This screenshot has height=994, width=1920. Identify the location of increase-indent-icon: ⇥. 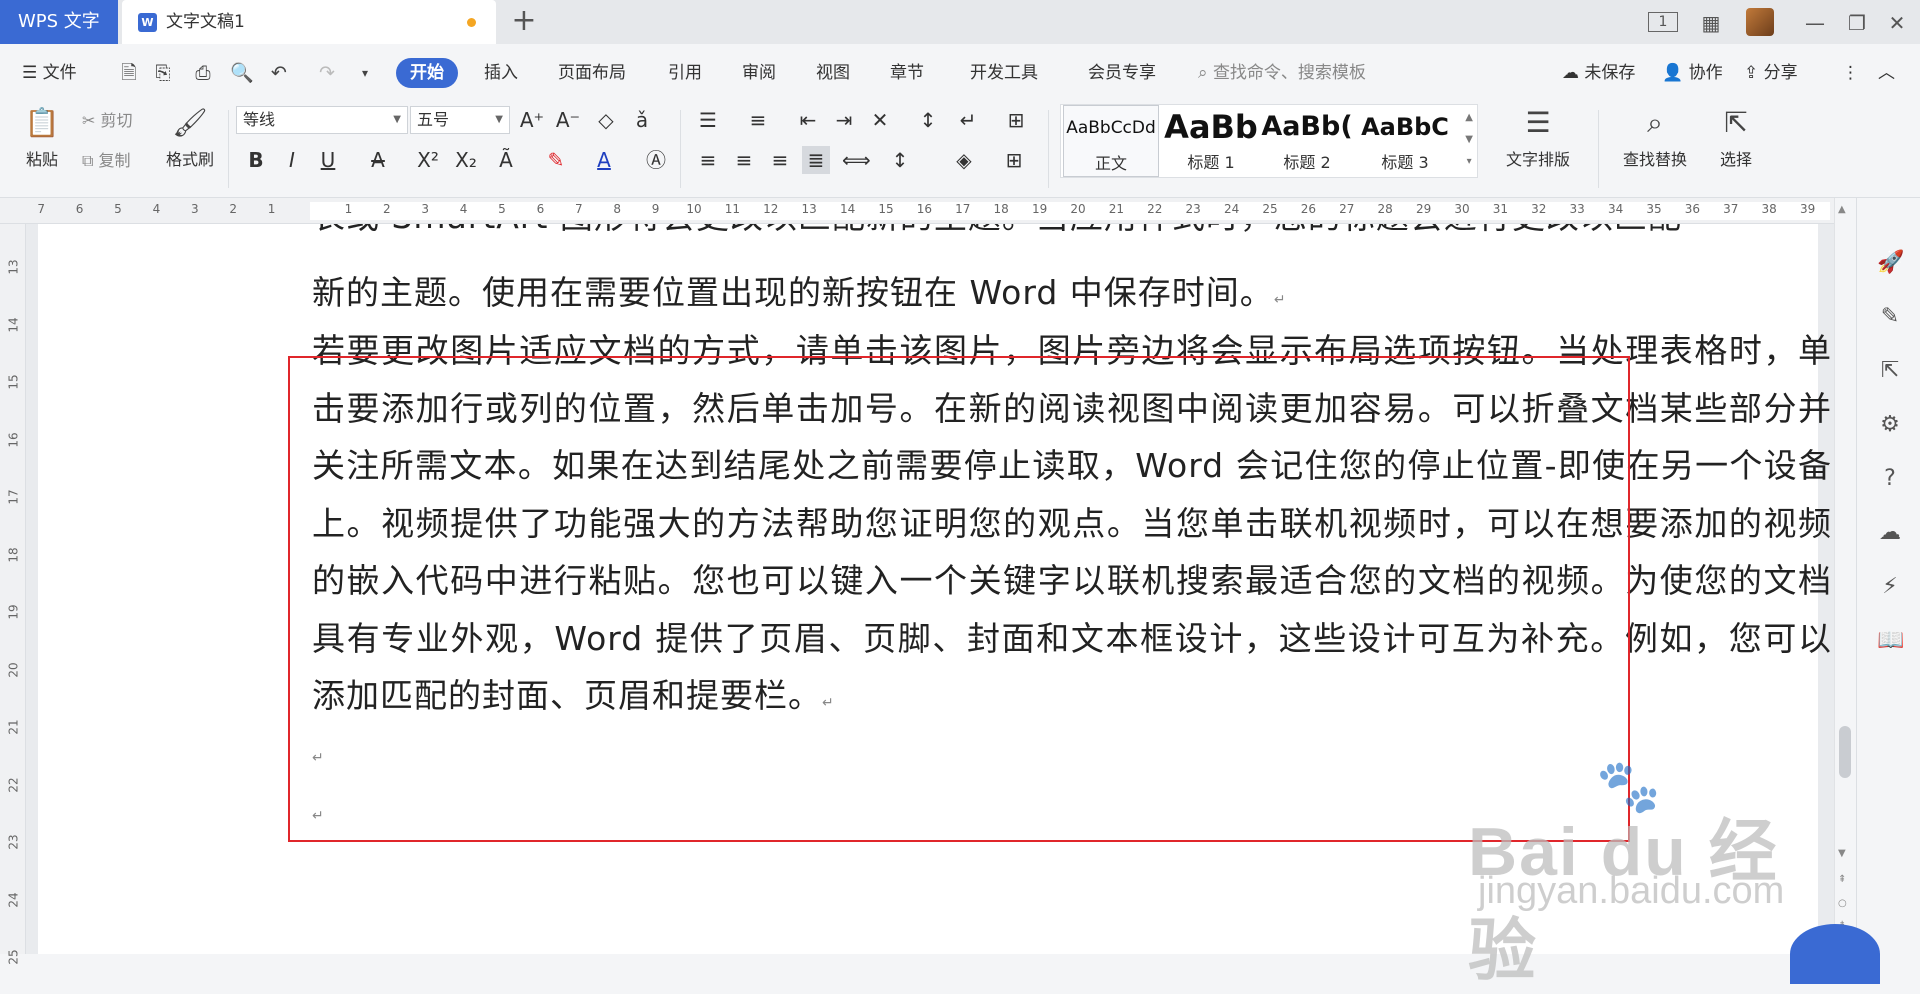
(844, 120).